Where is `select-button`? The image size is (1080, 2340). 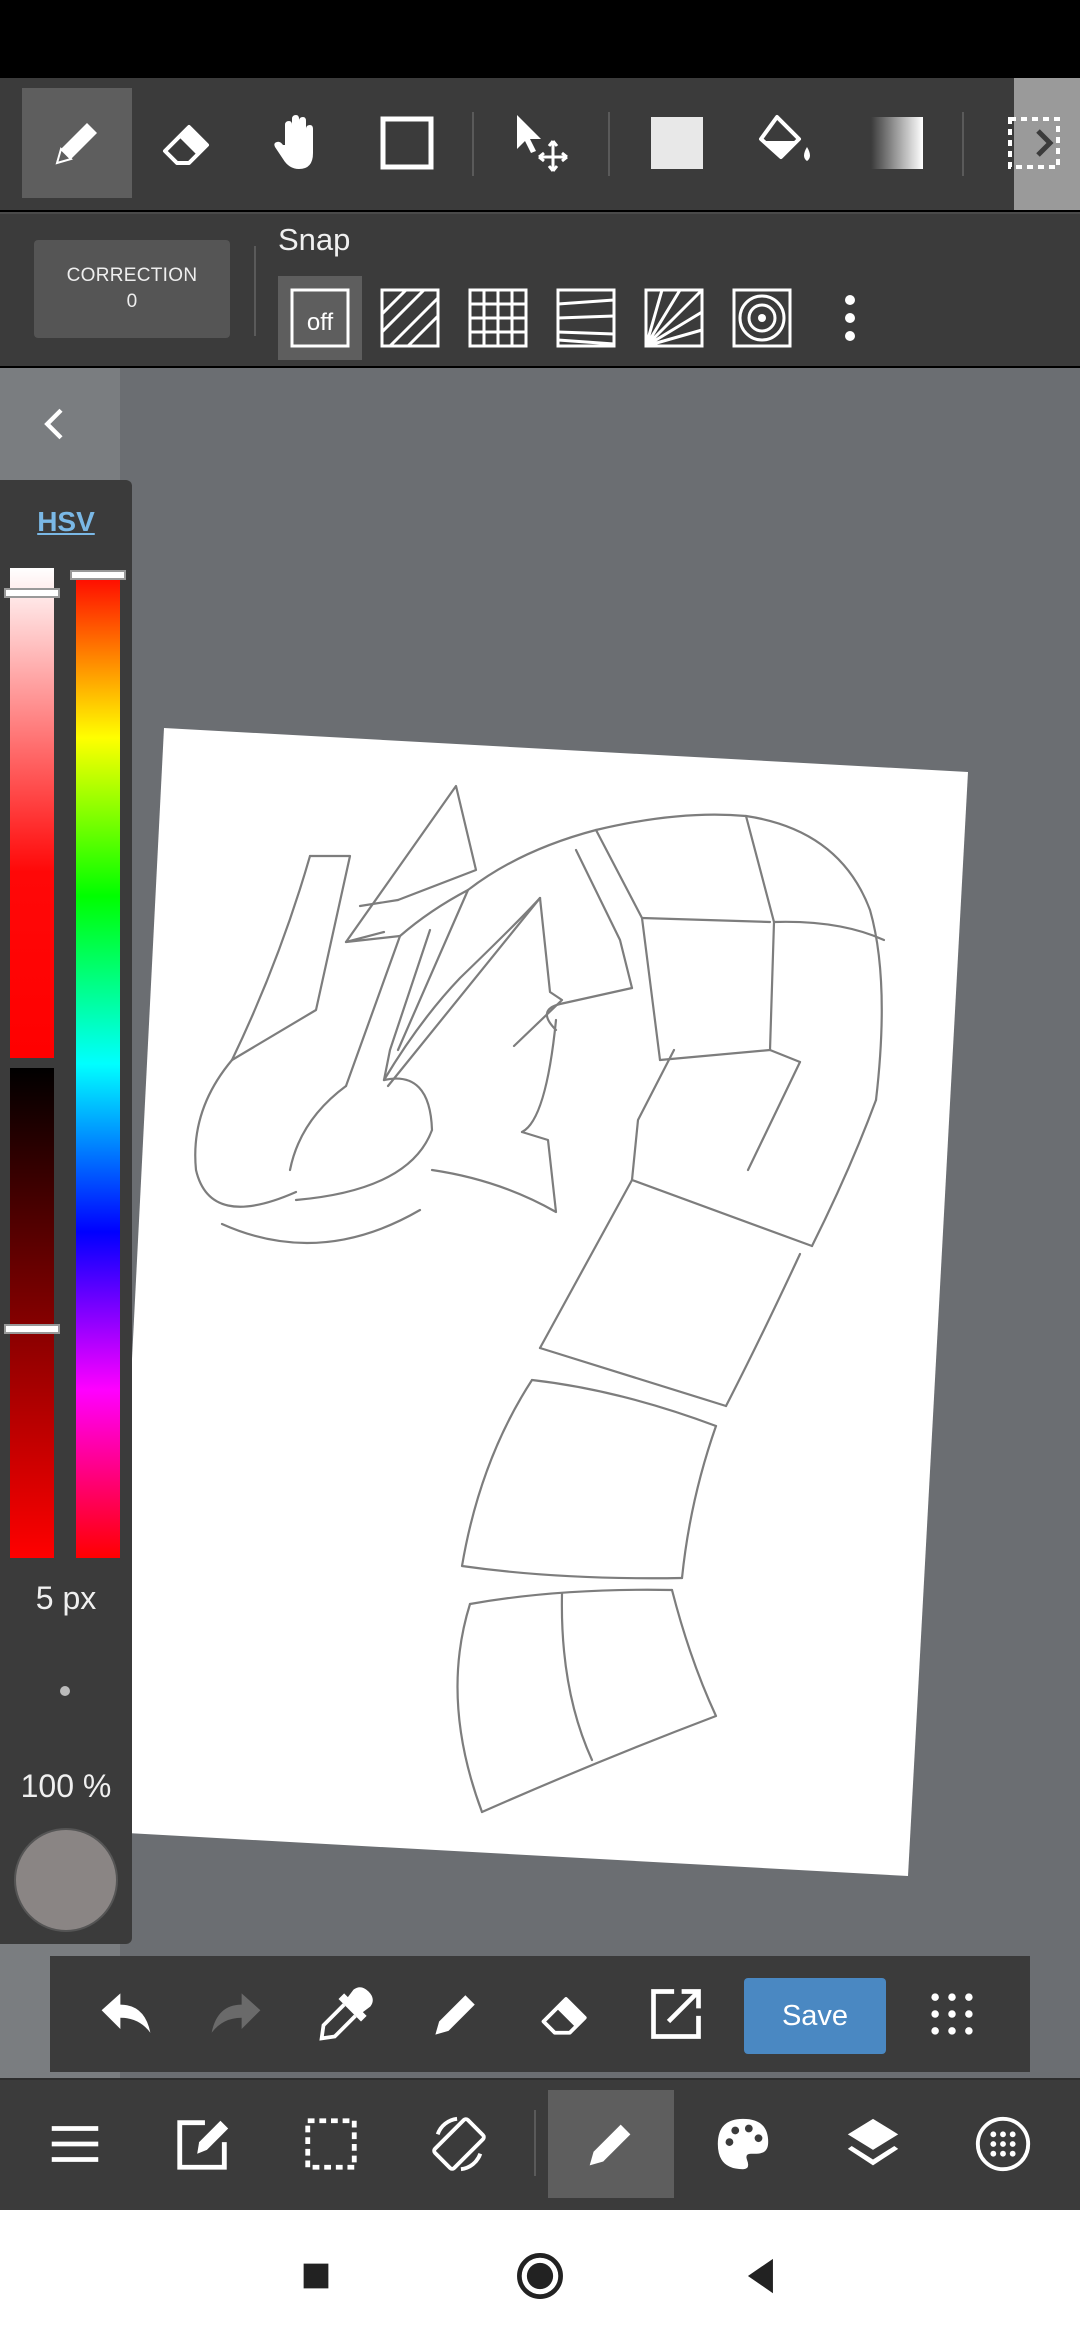
select-button is located at coordinates (331, 2144).